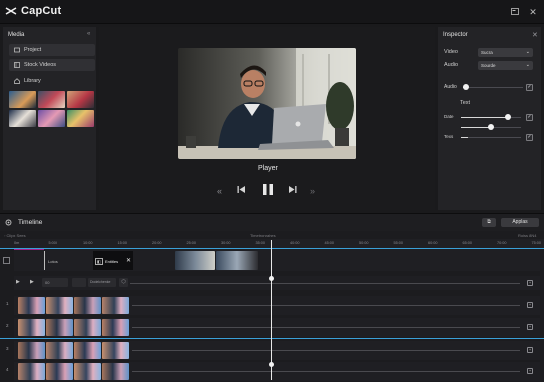 Image resolution: width=544 pixels, height=382 pixels. Describe the element at coordinates (191, 243) in the screenshot. I see `ruler-tick-label: 25:00` at that location.